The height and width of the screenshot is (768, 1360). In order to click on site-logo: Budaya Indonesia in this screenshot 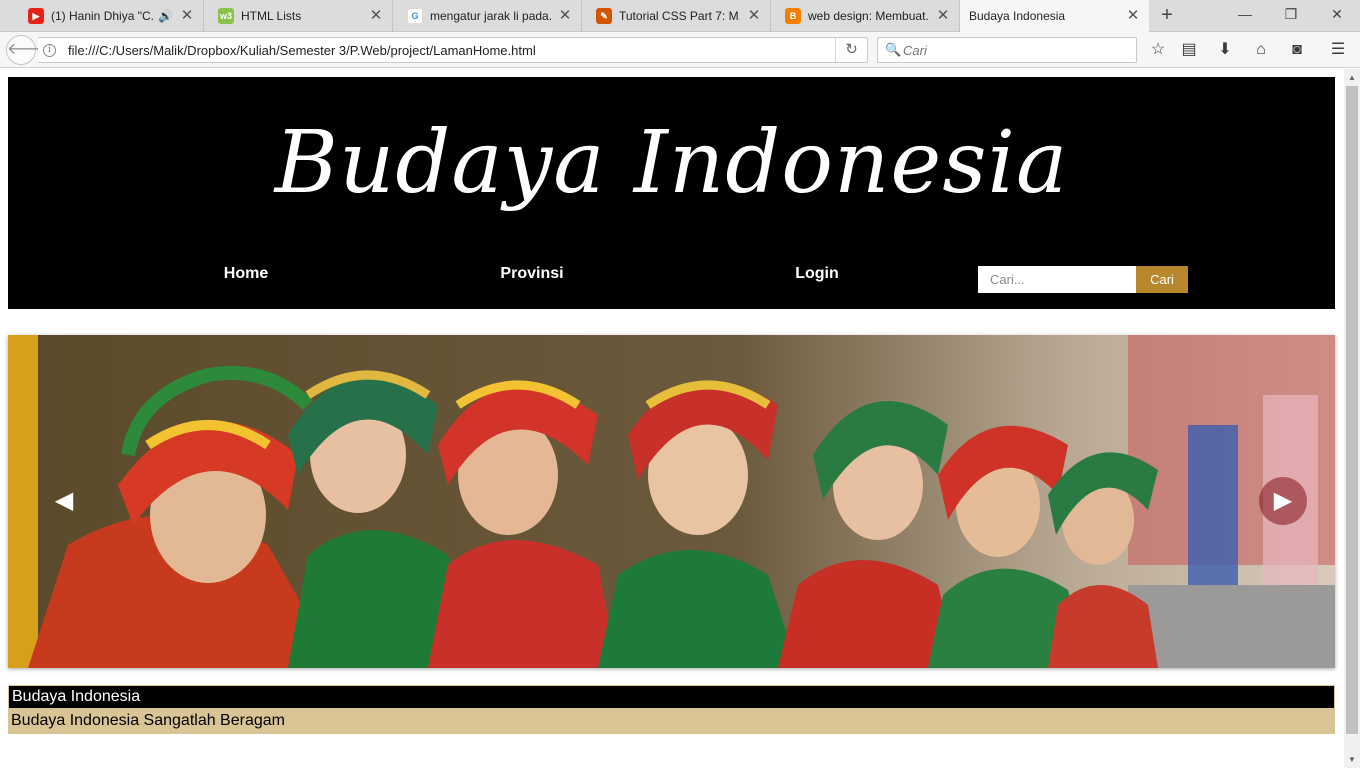, I will do `click(671, 163)`.